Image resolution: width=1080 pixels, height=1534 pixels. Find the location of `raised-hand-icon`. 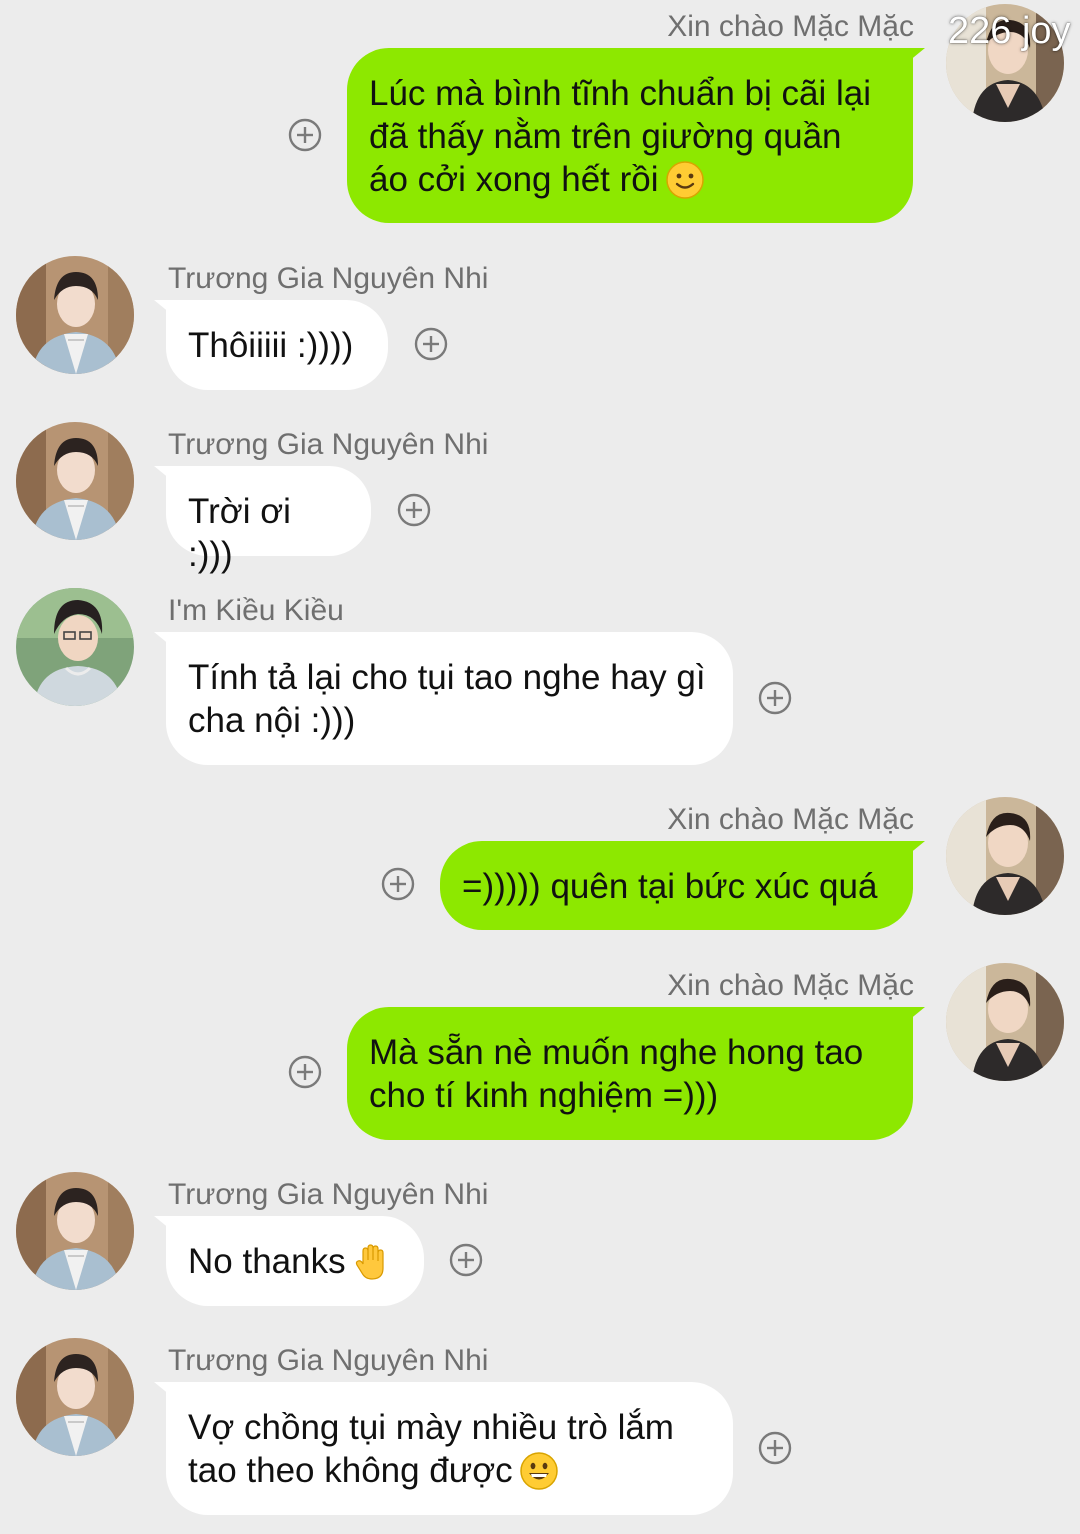

raised-hand-icon is located at coordinates (372, 1262).